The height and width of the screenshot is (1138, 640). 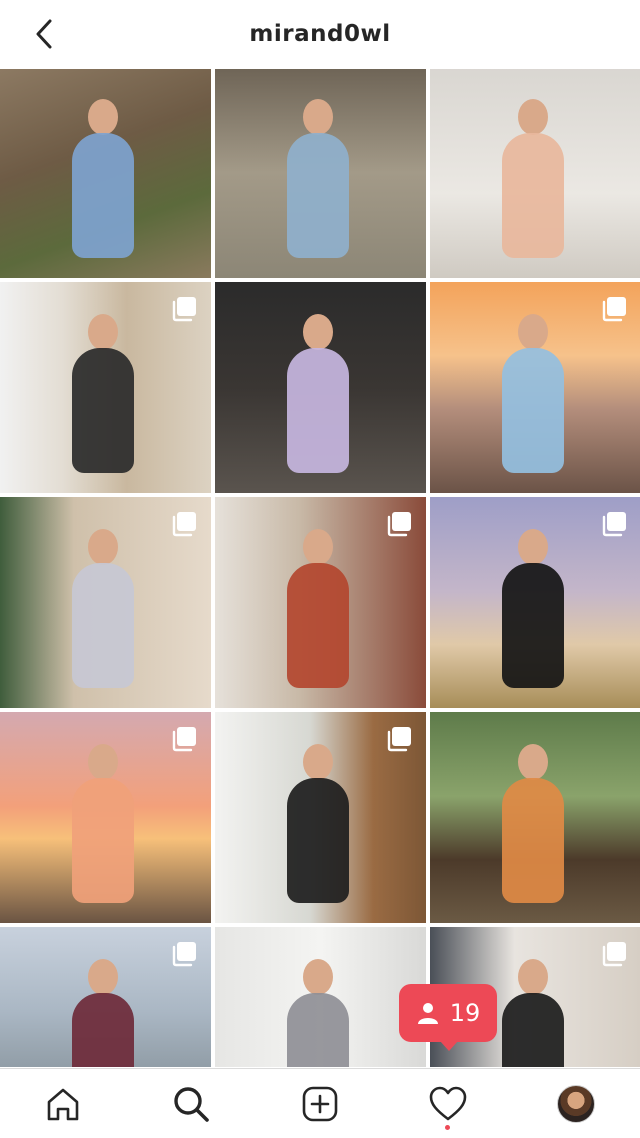 I want to click on nav-profile, so click(x=576, y=1104).